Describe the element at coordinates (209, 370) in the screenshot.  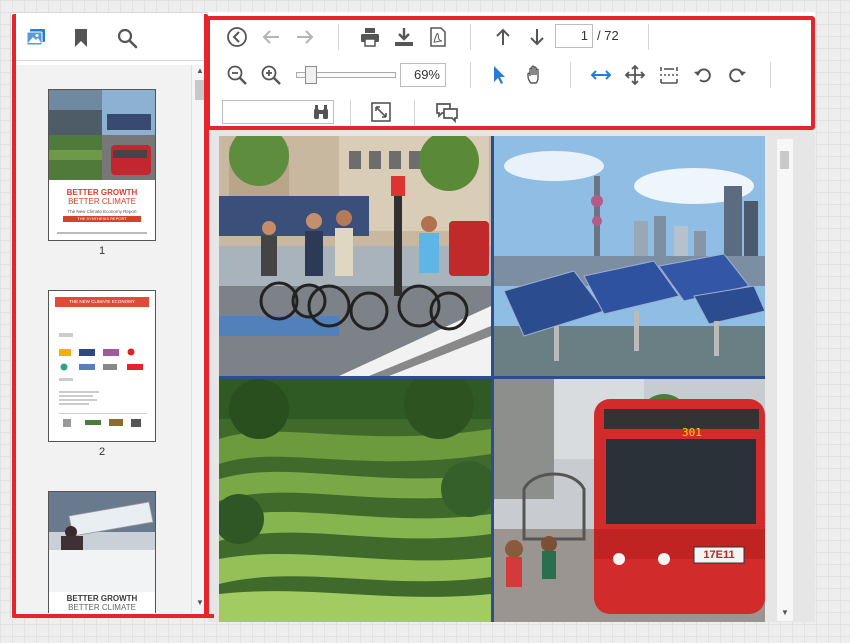
I see `highlight-document-edge` at that location.